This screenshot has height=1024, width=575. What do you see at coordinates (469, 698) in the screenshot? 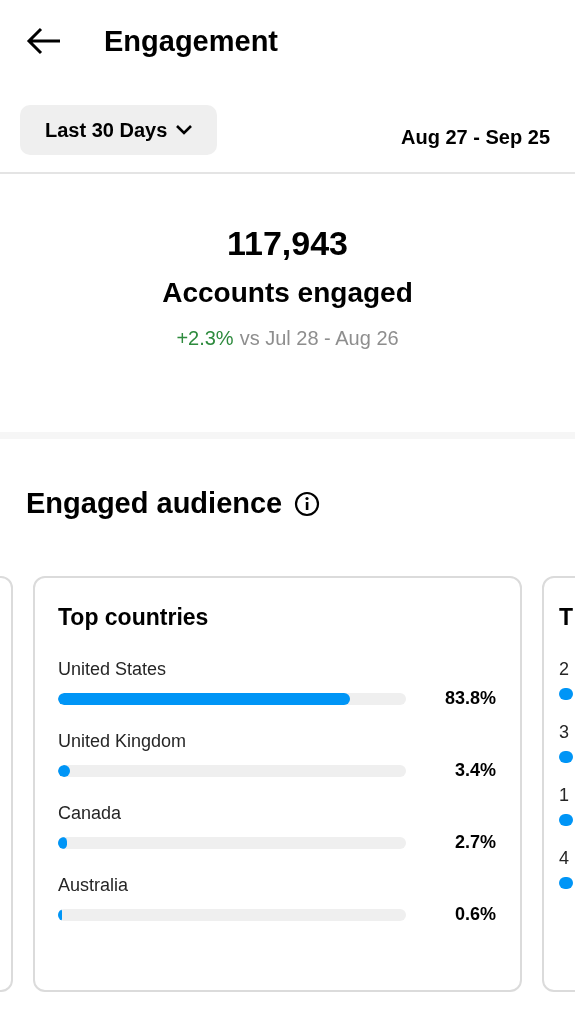
I see `percent-value: 83.8%` at bounding box center [469, 698].